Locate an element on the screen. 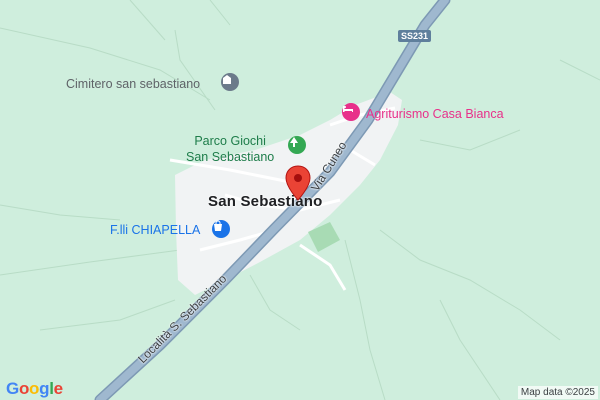 The width and height of the screenshot is (600, 400). google-logo: Google is located at coordinates (34, 389).